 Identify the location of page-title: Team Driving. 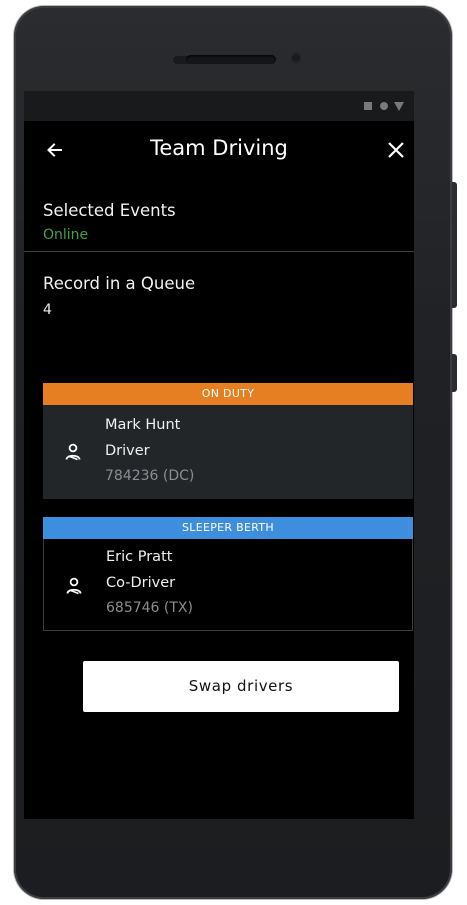
(219, 148).